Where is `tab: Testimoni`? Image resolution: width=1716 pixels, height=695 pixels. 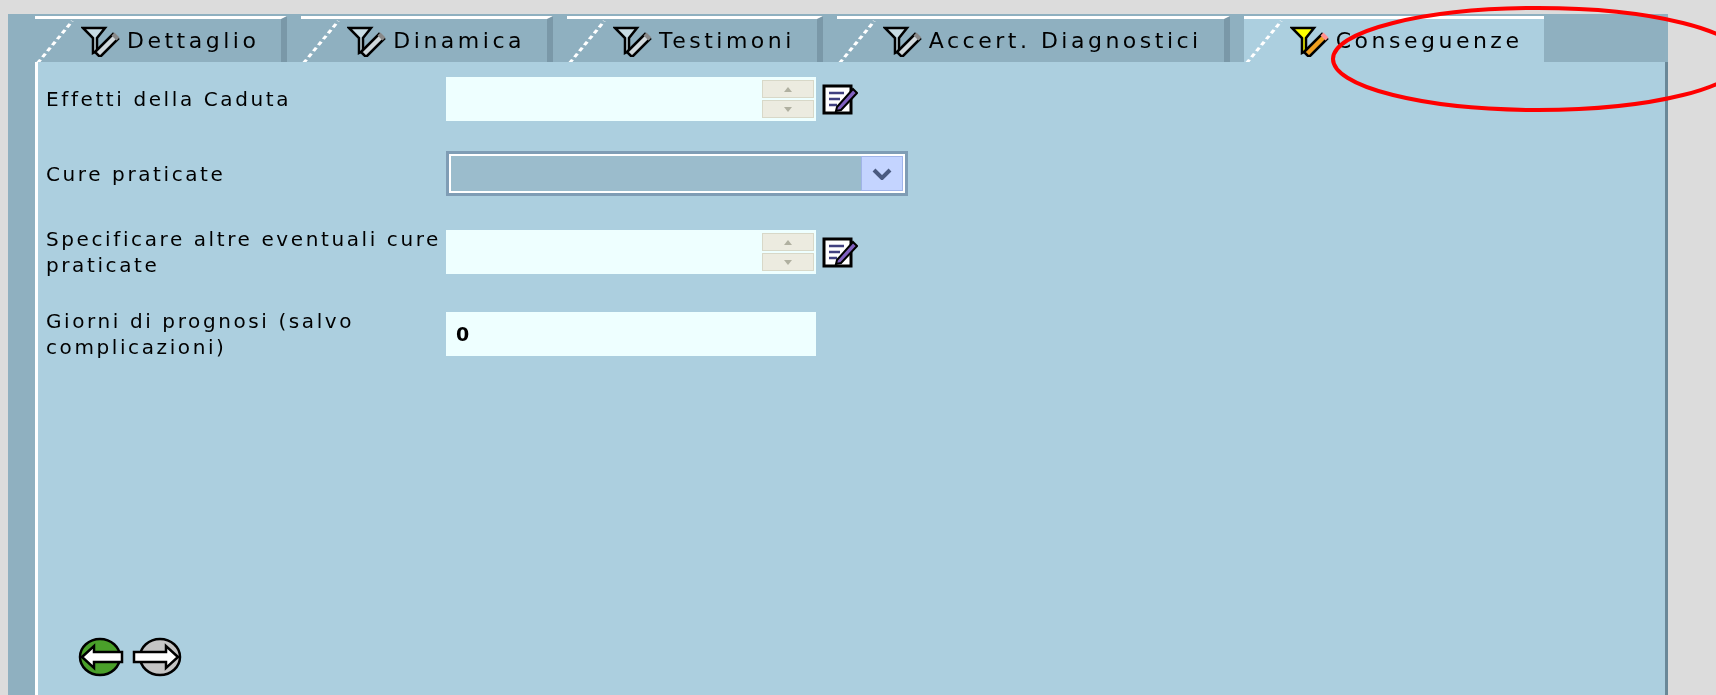 tab: Testimoni is located at coordinates (694, 39).